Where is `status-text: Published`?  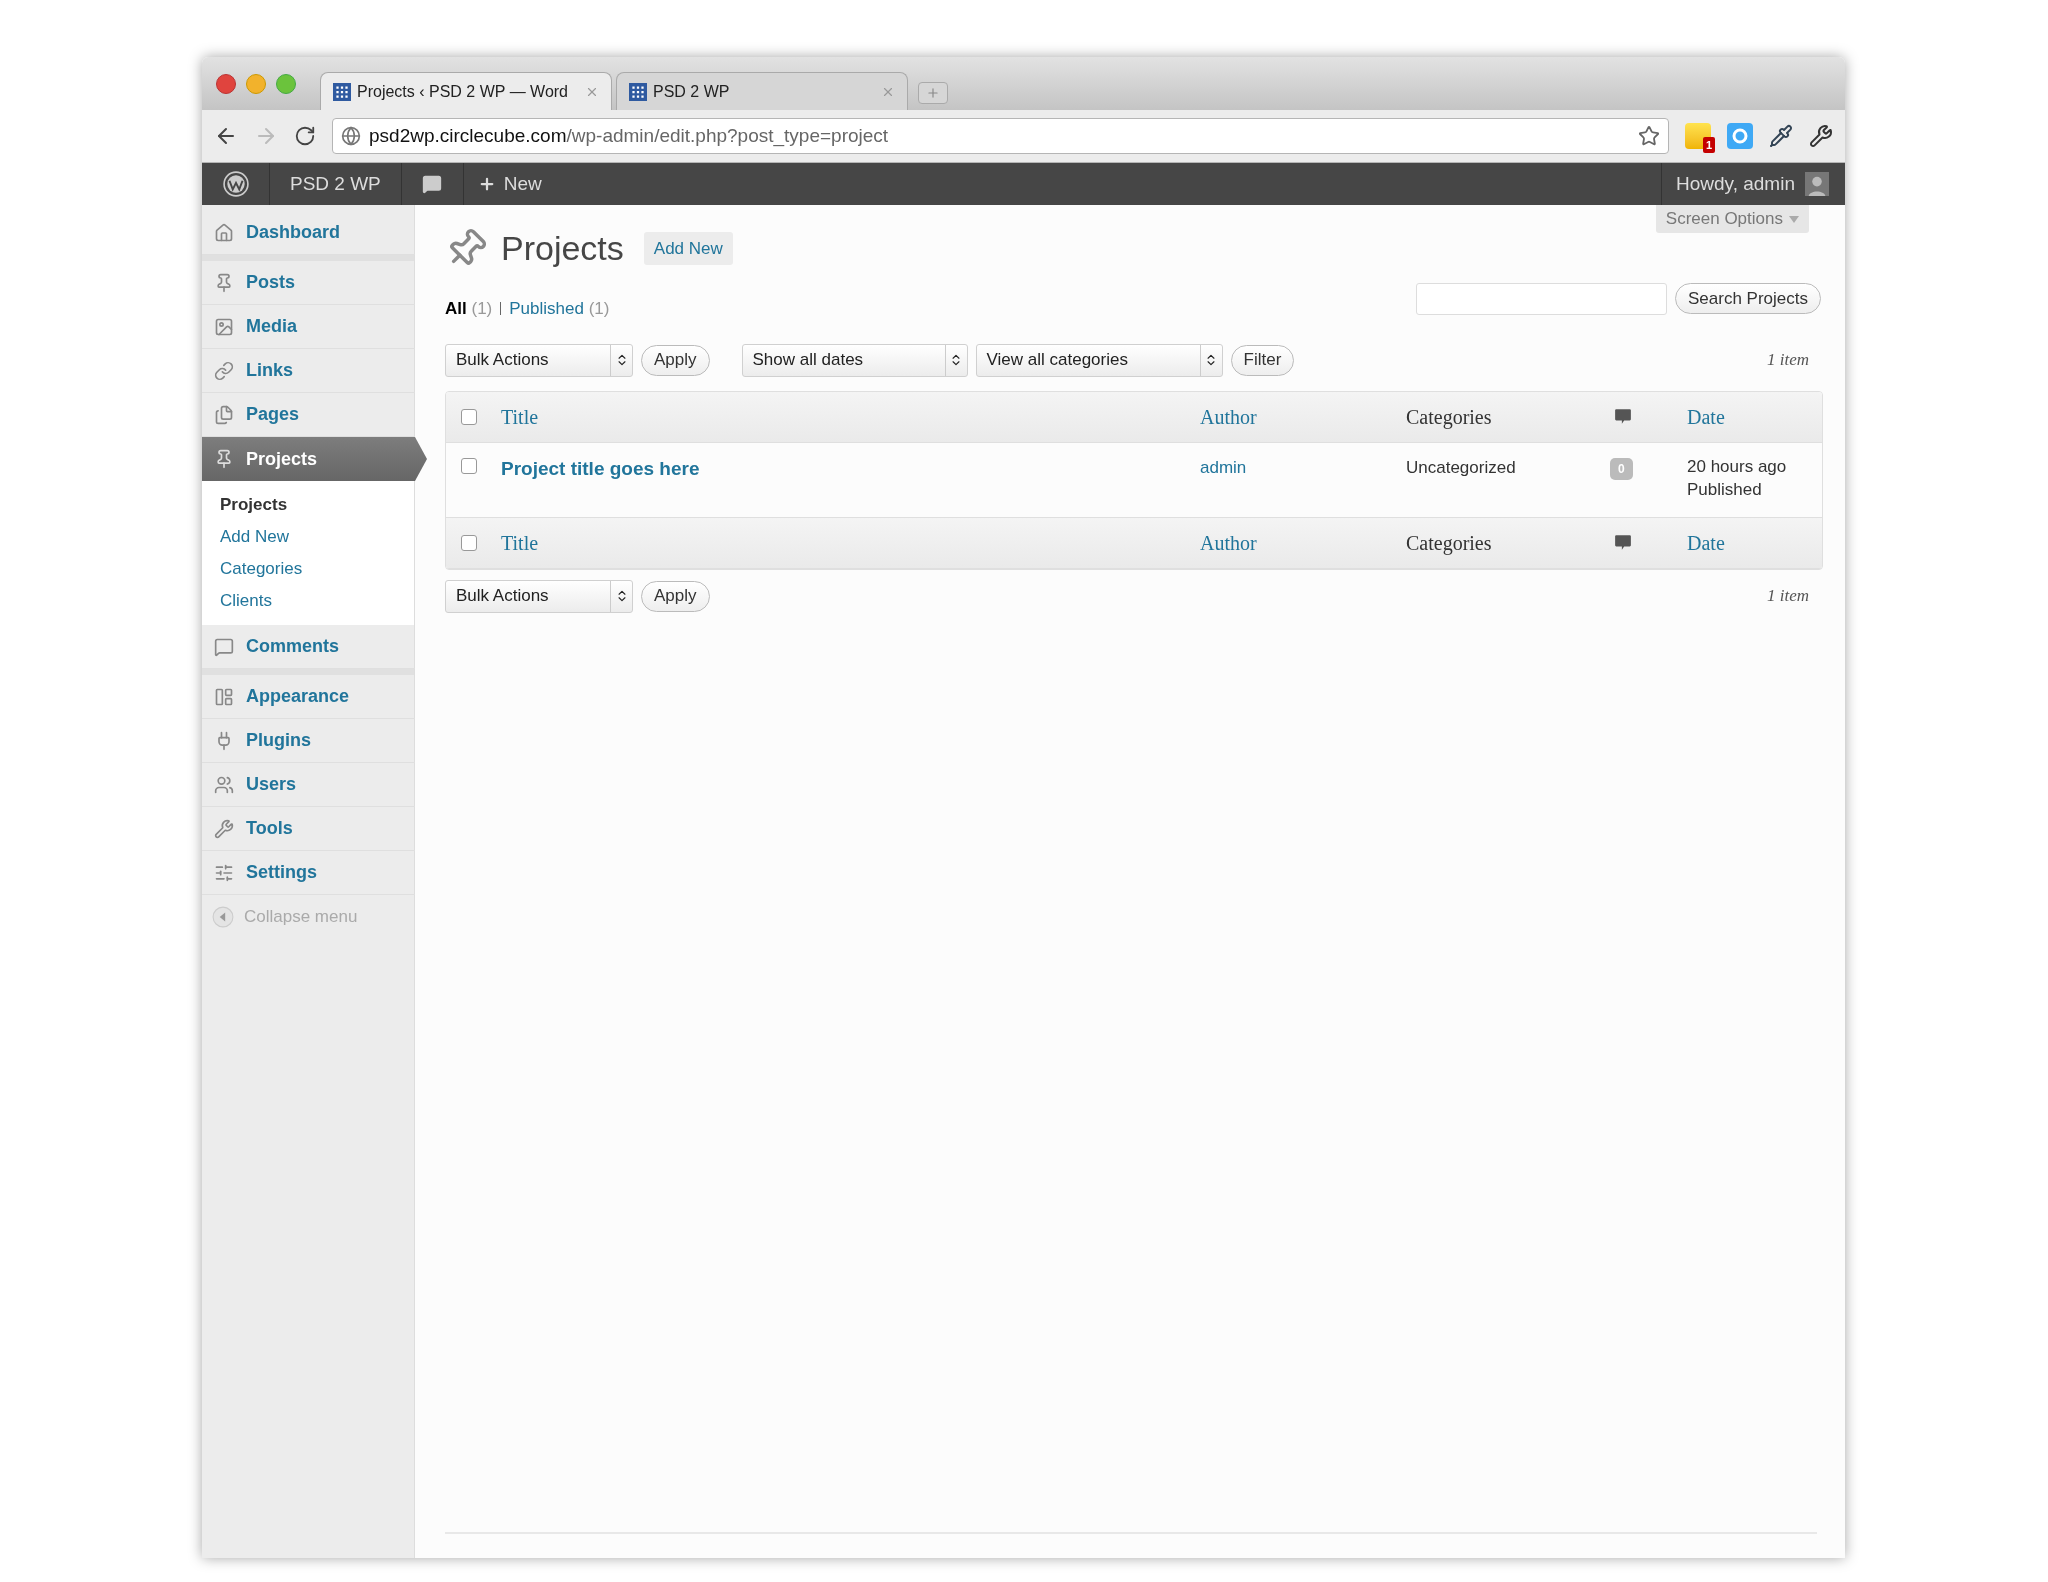
status-text: Published is located at coordinates (1725, 489).